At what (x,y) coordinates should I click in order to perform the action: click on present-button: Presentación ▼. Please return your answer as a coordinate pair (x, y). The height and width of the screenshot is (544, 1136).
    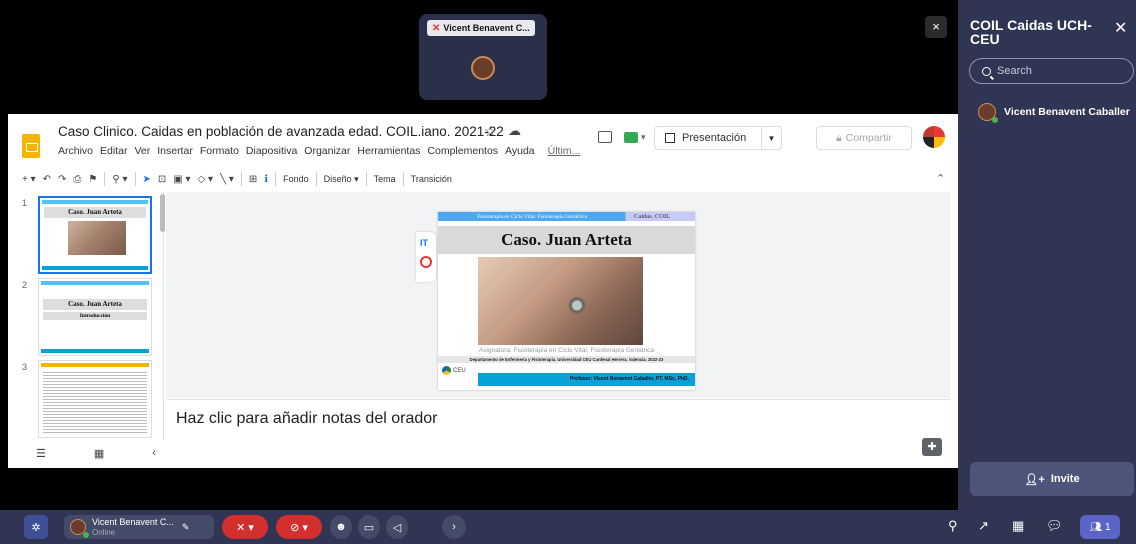
    Looking at the image, I should click on (718, 138).